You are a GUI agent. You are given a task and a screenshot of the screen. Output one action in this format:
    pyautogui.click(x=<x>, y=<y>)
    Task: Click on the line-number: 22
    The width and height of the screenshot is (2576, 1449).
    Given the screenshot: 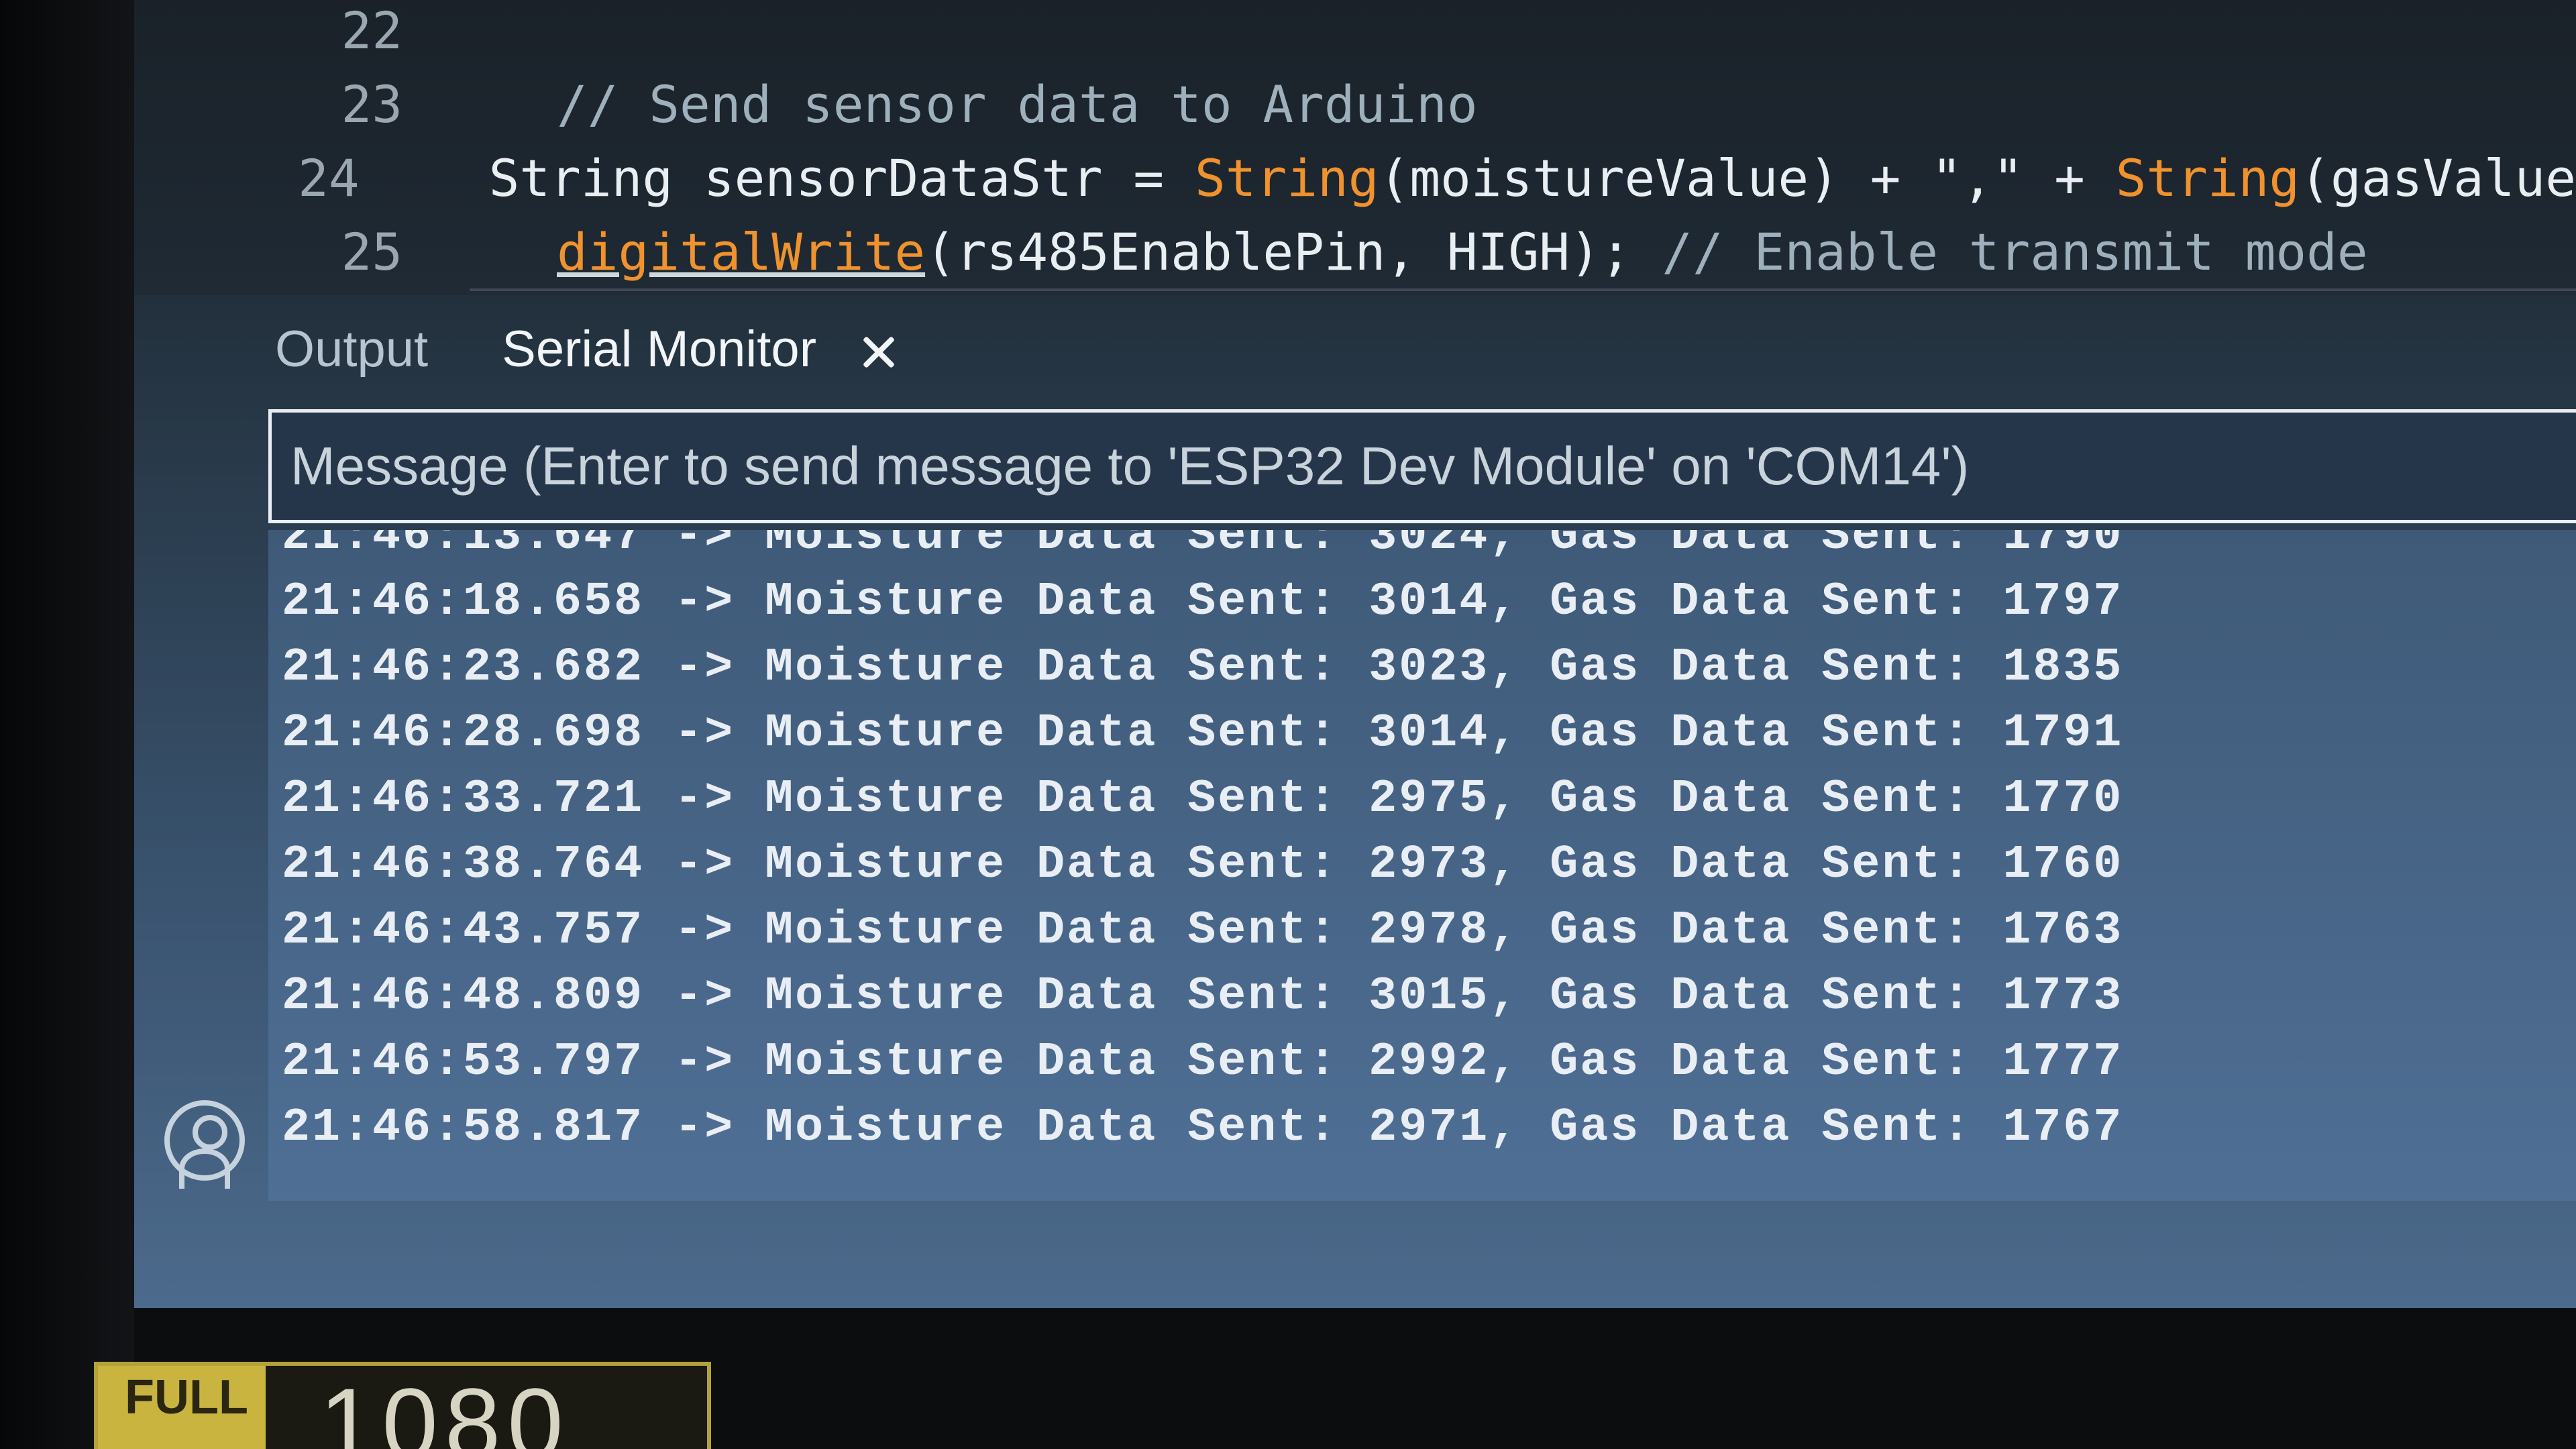 What is the action you would take?
    pyautogui.click(x=371, y=30)
    